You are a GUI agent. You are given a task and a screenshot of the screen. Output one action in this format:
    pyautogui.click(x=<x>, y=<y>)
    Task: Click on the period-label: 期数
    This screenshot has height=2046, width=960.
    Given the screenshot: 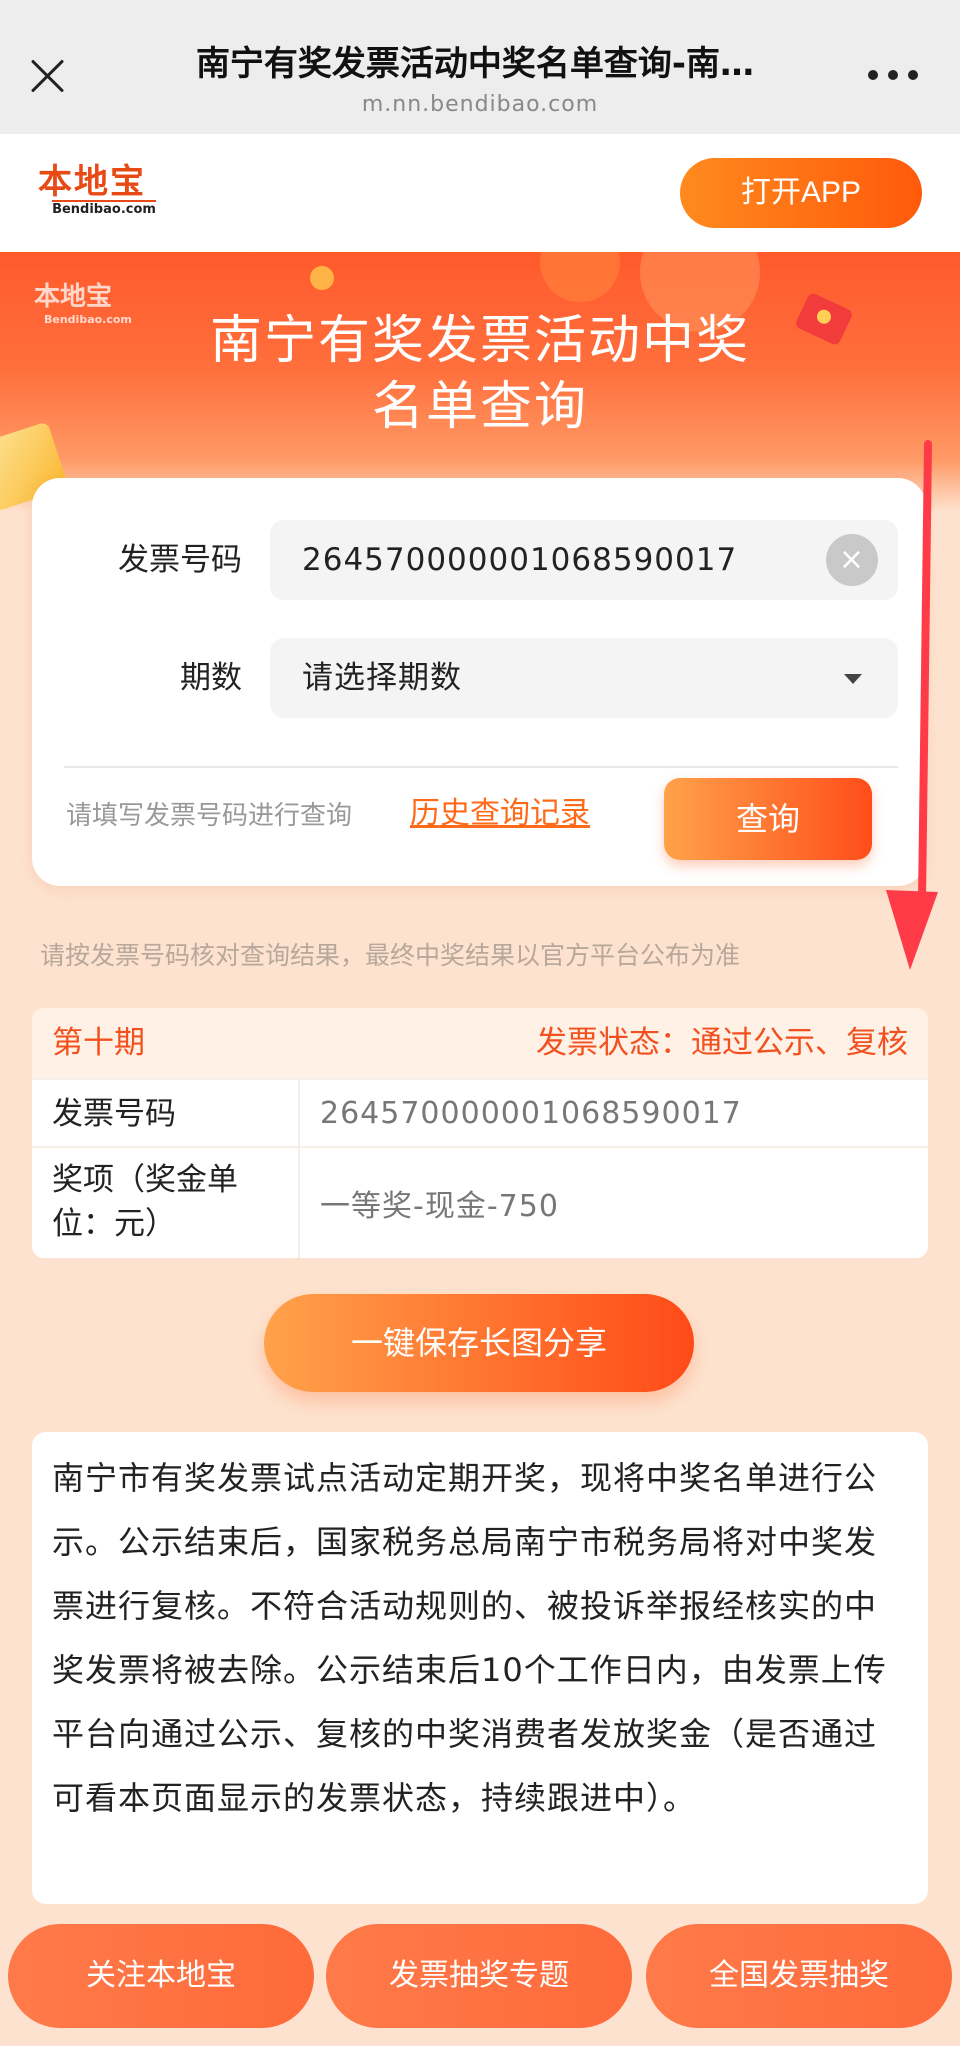 What is the action you would take?
    pyautogui.click(x=211, y=678)
    